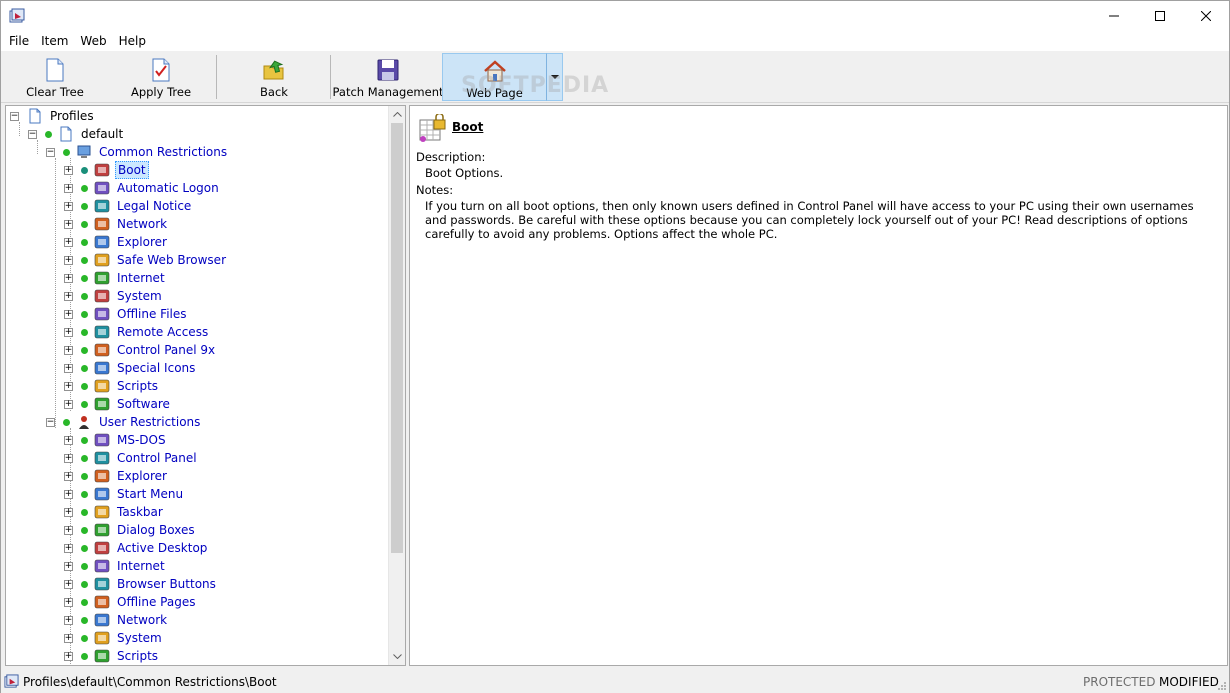  What do you see at coordinates (131, 602) in the screenshot?
I see `tree-node: + Offline Pages` at bounding box center [131, 602].